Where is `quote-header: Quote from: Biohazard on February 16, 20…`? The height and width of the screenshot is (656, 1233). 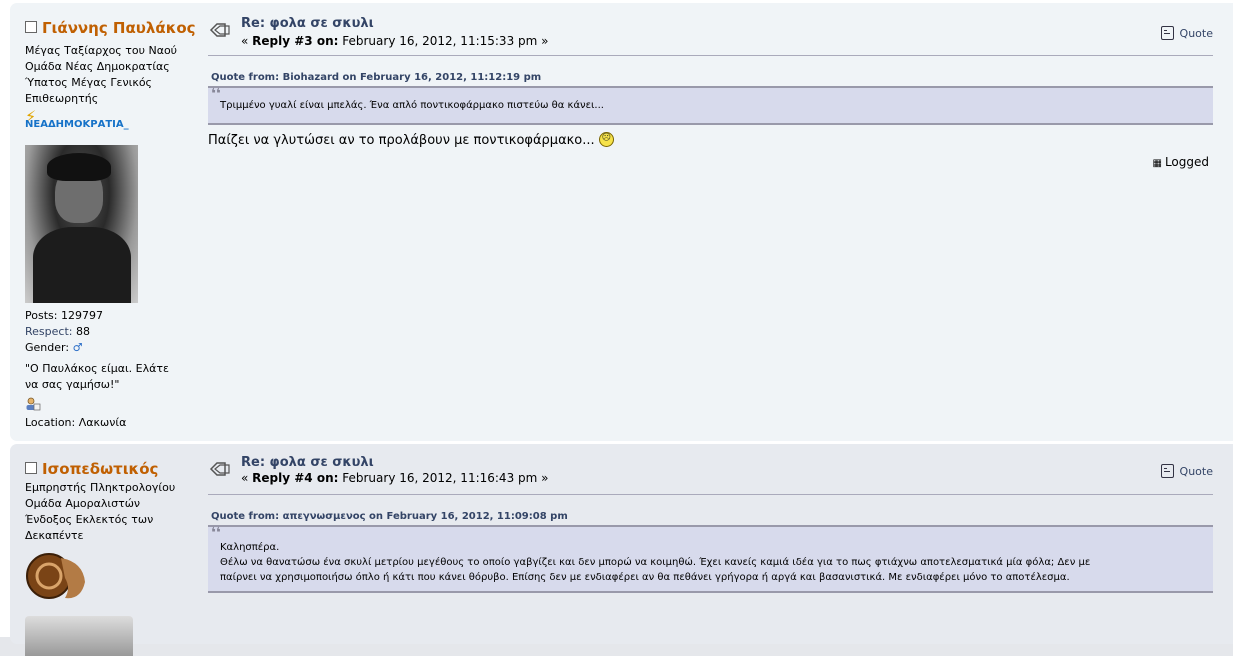
quote-header: Quote from: Biohazard on February 16, 20… is located at coordinates (376, 77).